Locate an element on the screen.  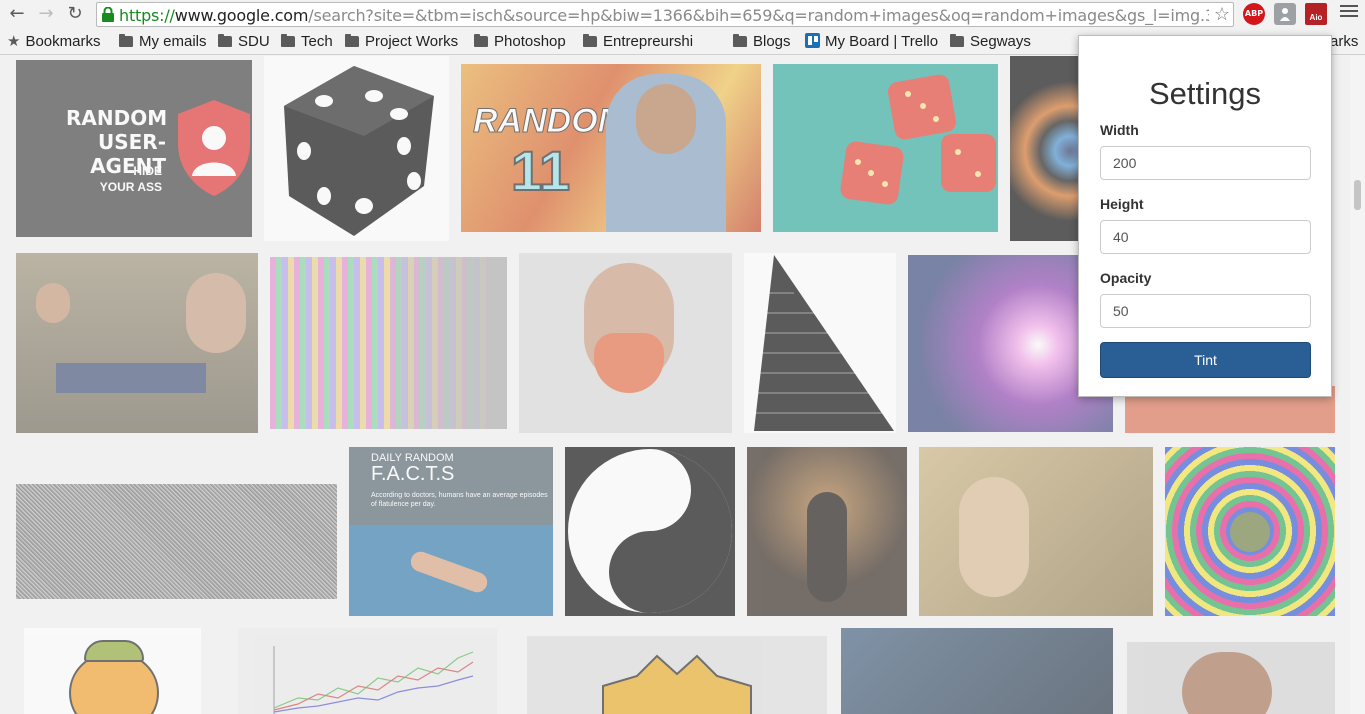
scrollbar-thumb is located at coordinates (1357, 195).